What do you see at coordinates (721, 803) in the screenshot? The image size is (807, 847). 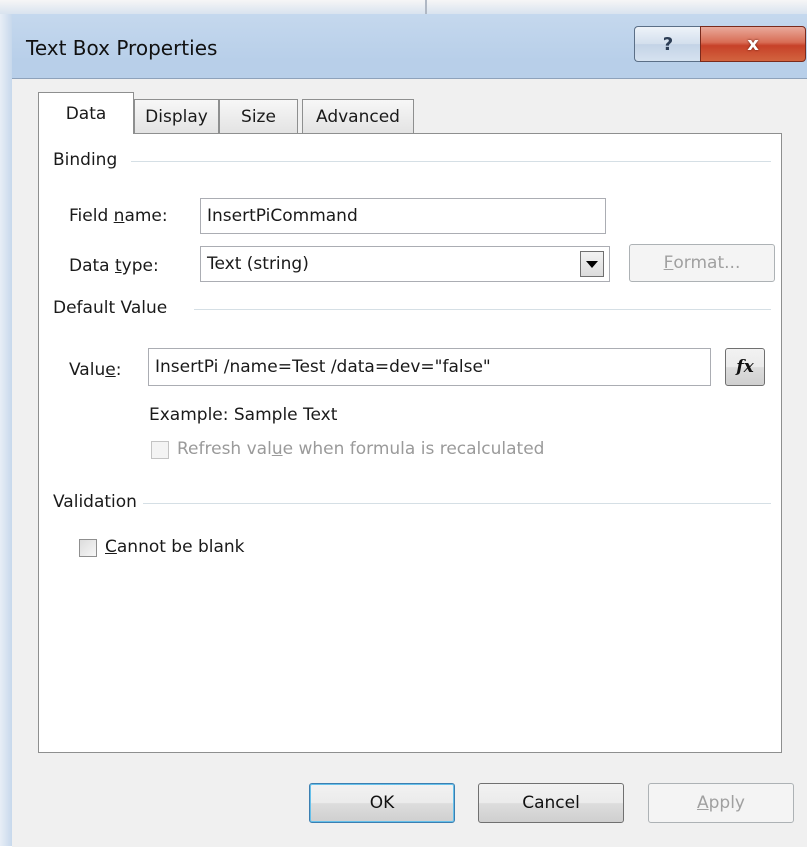 I see `apply-button: Apply` at bounding box center [721, 803].